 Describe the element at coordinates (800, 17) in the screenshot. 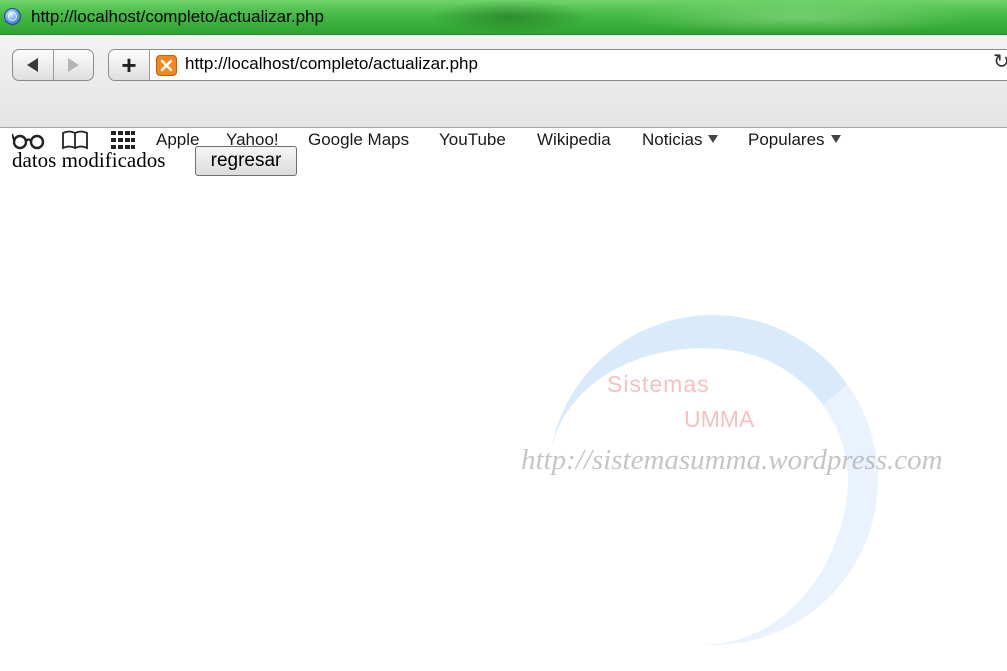

I see `titlebar-glow` at that location.